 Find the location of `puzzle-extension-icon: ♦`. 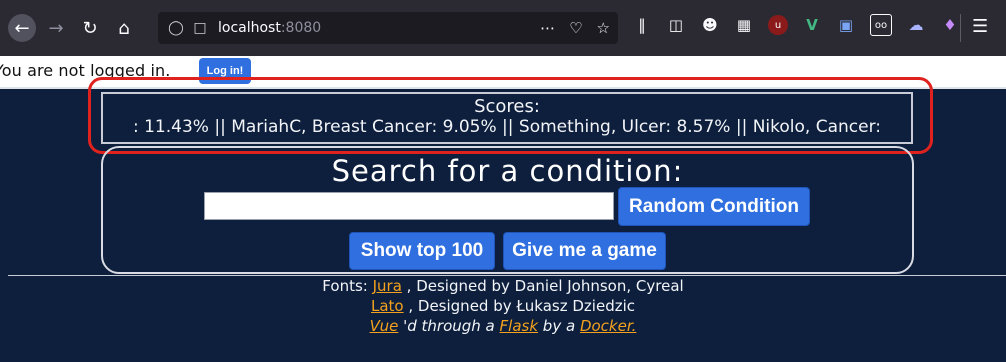

puzzle-extension-icon: ♦ is located at coordinates (950, 25).